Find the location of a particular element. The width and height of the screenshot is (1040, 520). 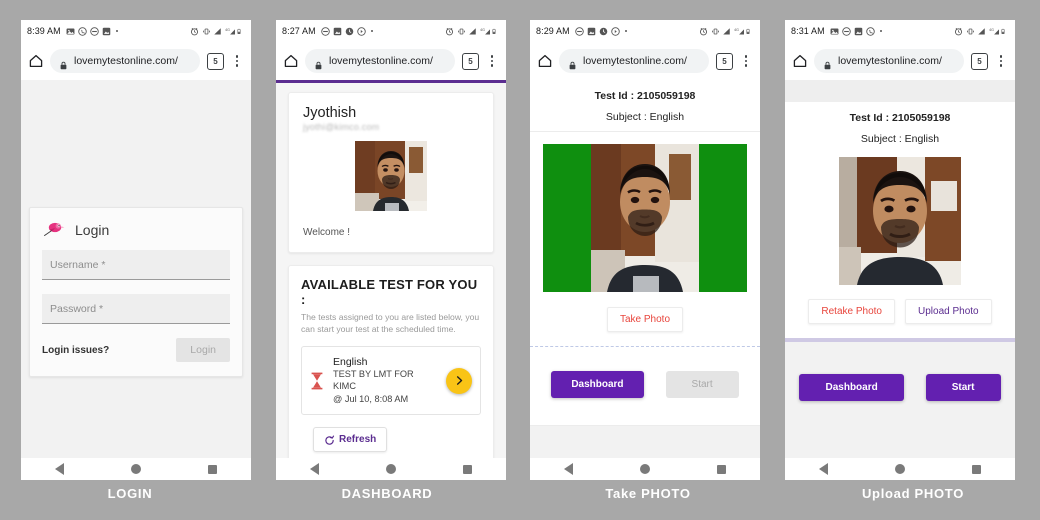

pink-bird-logo-icon is located at coordinates (54, 230).